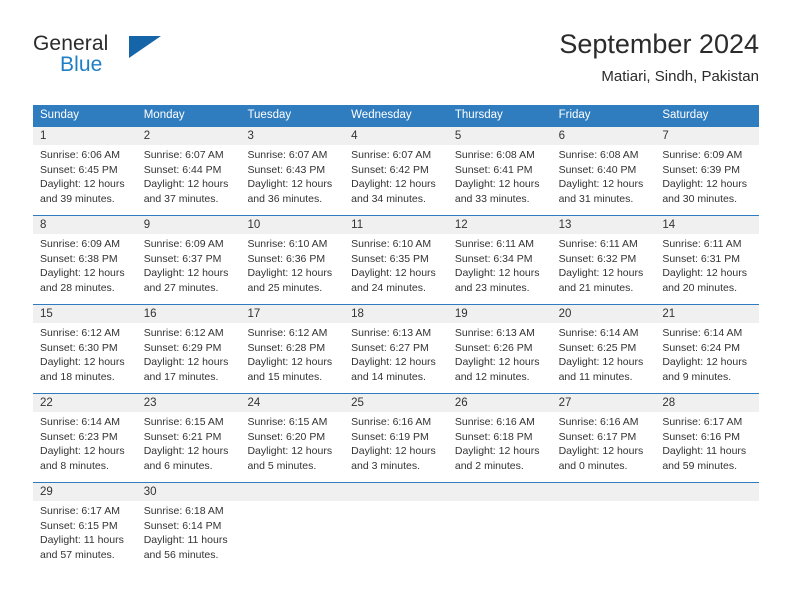  I want to click on day-sunrise-text: Sunrise: 6:13 AM, so click(391, 333).